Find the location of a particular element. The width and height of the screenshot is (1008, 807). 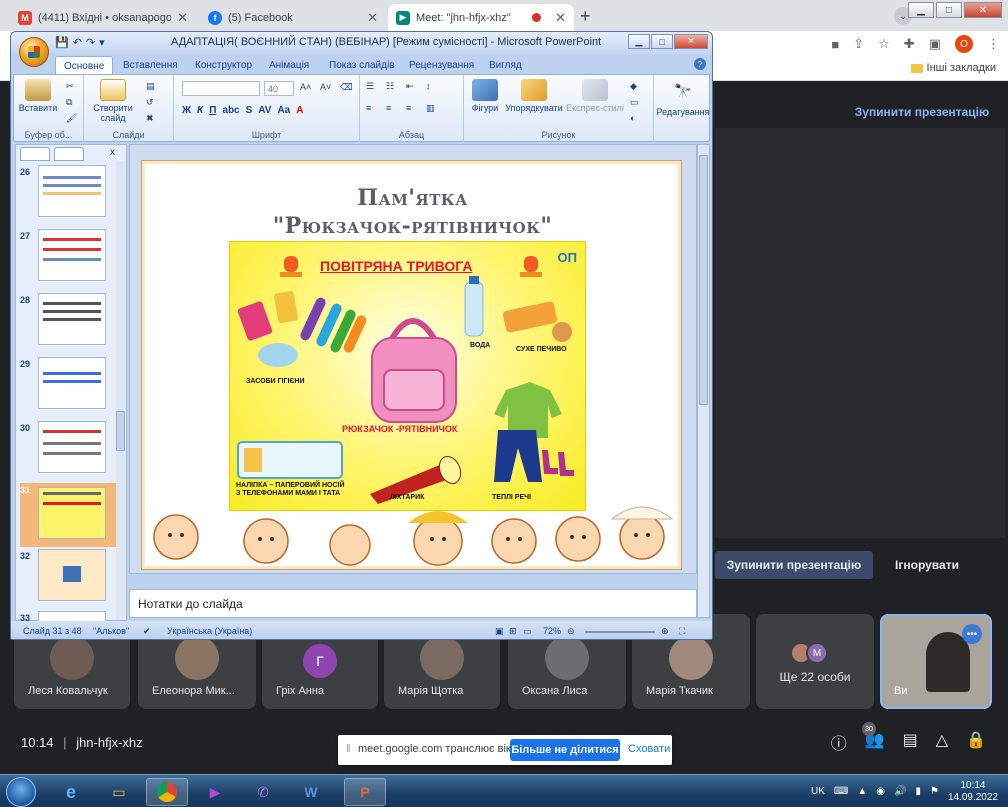

language-indicator: Українська (Україна) is located at coordinates (209, 631).